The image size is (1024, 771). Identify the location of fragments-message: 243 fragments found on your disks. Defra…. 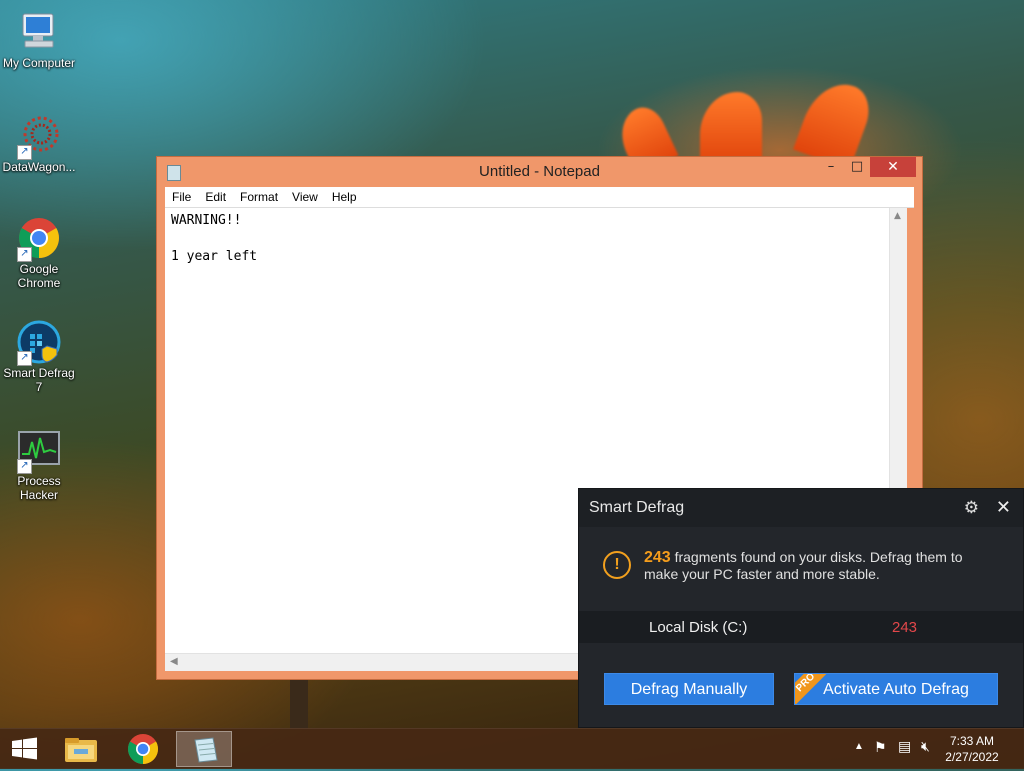
(819, 566).